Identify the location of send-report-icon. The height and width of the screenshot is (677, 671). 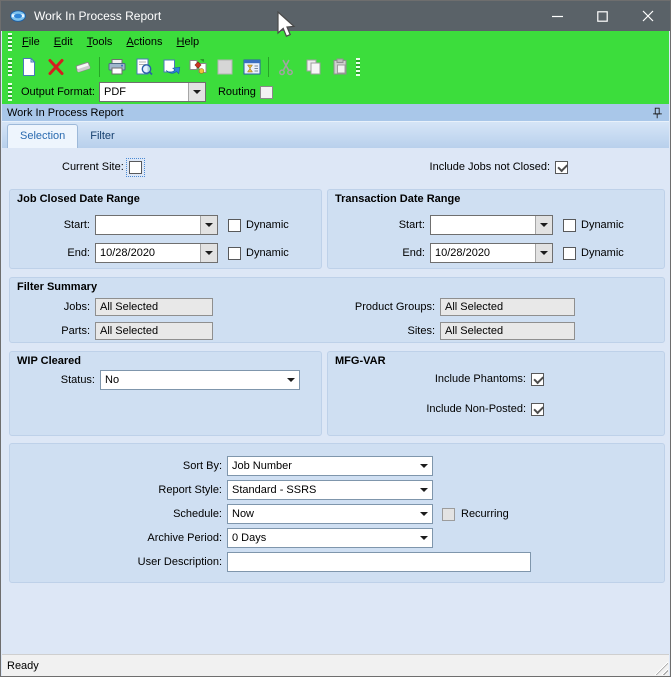
(171, 66).